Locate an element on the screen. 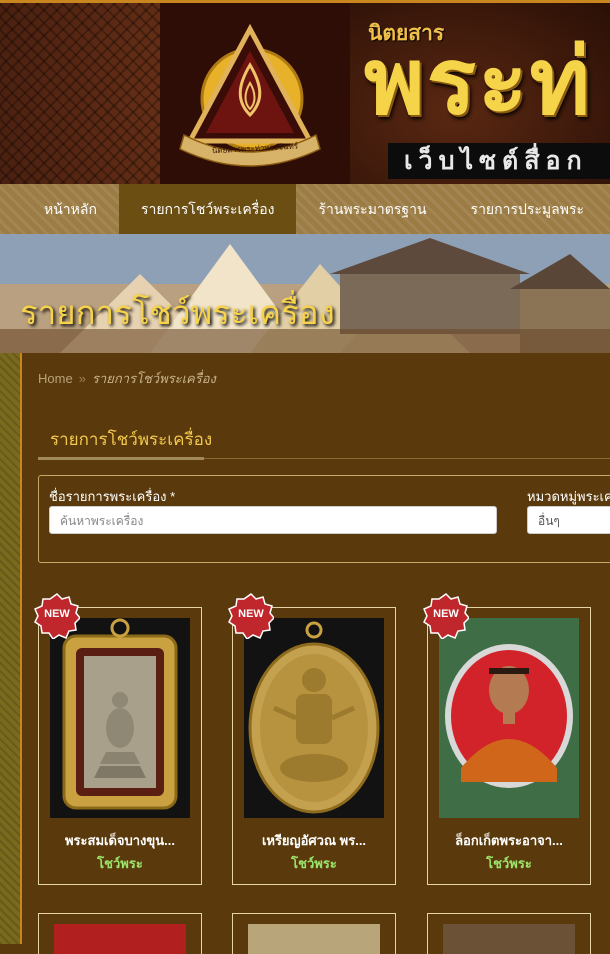 The width and height of the screenshot is (610, 954). nav-item-auctions: รายการประมูลพระ is located at coordinates (527, 209).